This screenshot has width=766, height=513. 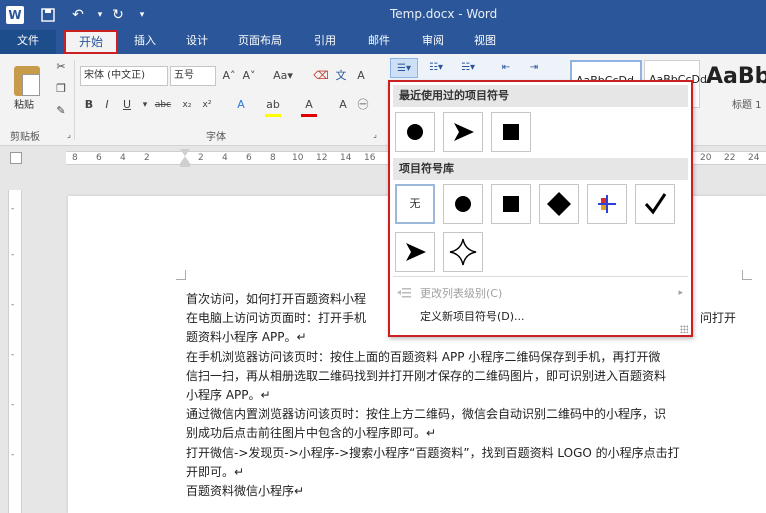 What do you see at coordinates (309, 105) in the screenshot?
I see `font-color-icon: A` at bounding box center [309, 105].